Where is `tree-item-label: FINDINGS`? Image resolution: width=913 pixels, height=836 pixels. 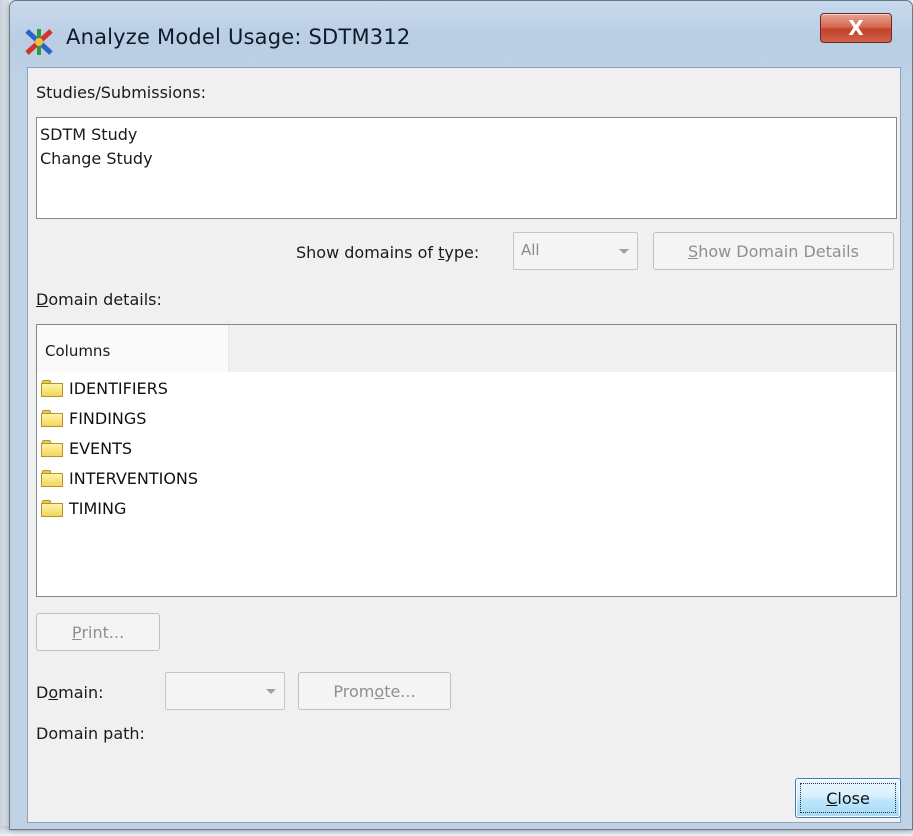 tree-item-label: FINDINGS is located at coordinates (108, 418).